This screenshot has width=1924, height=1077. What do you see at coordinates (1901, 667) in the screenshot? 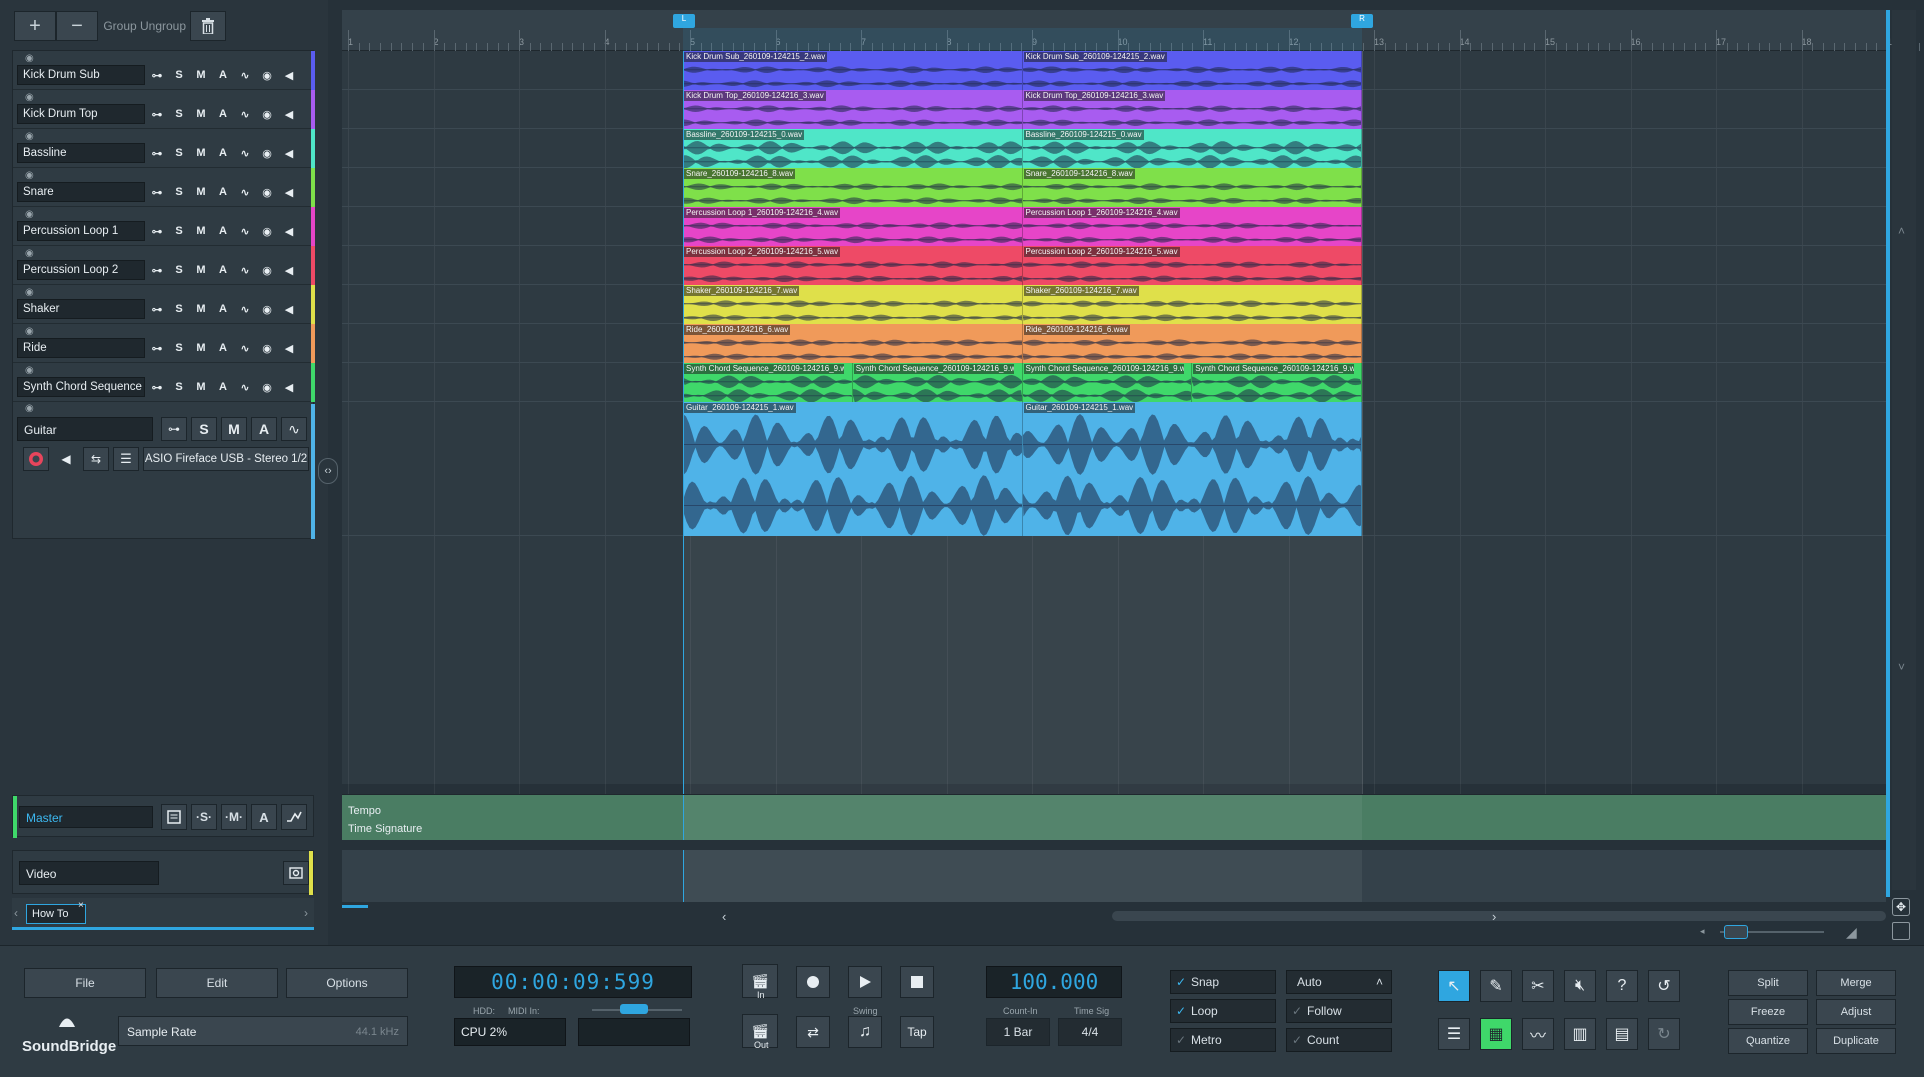
I see `scroll-down-icon: ˅` at bounding box center [1901, 667].